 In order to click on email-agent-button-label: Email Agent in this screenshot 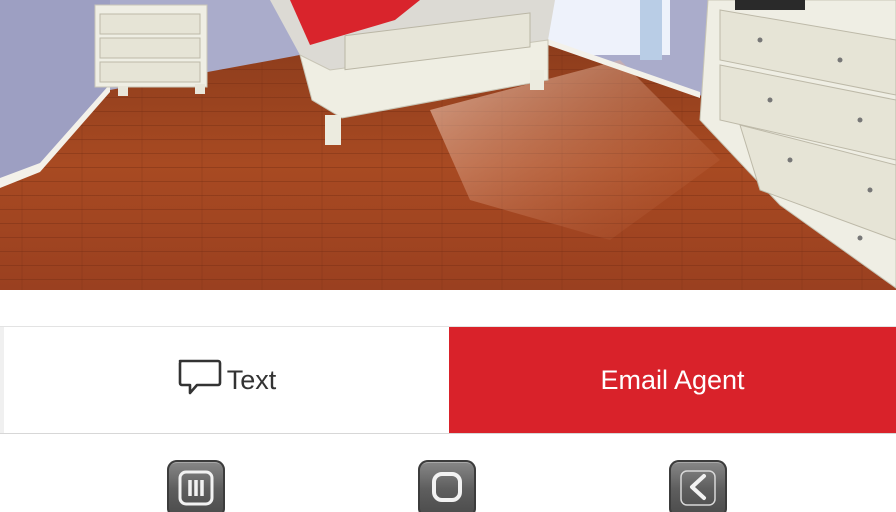, I will do `click(672, 379)`.